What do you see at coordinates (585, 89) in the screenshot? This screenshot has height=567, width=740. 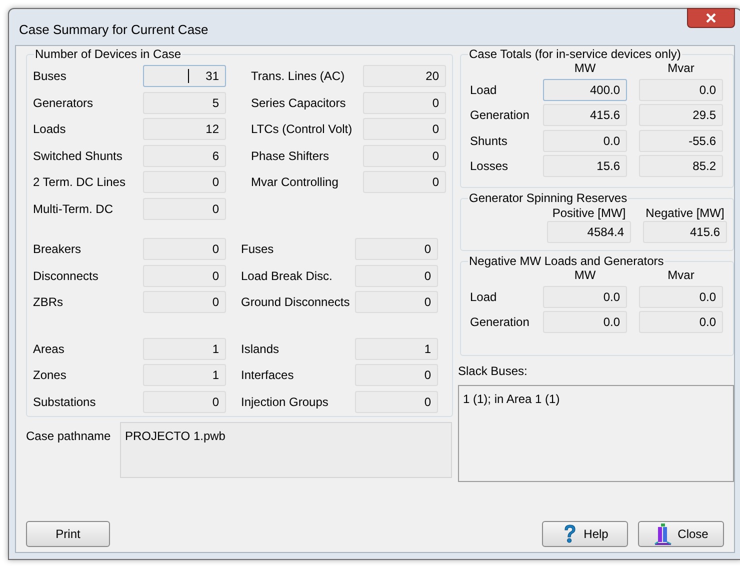 I see `value-field: 400.0` at bounding box center [585, 89].